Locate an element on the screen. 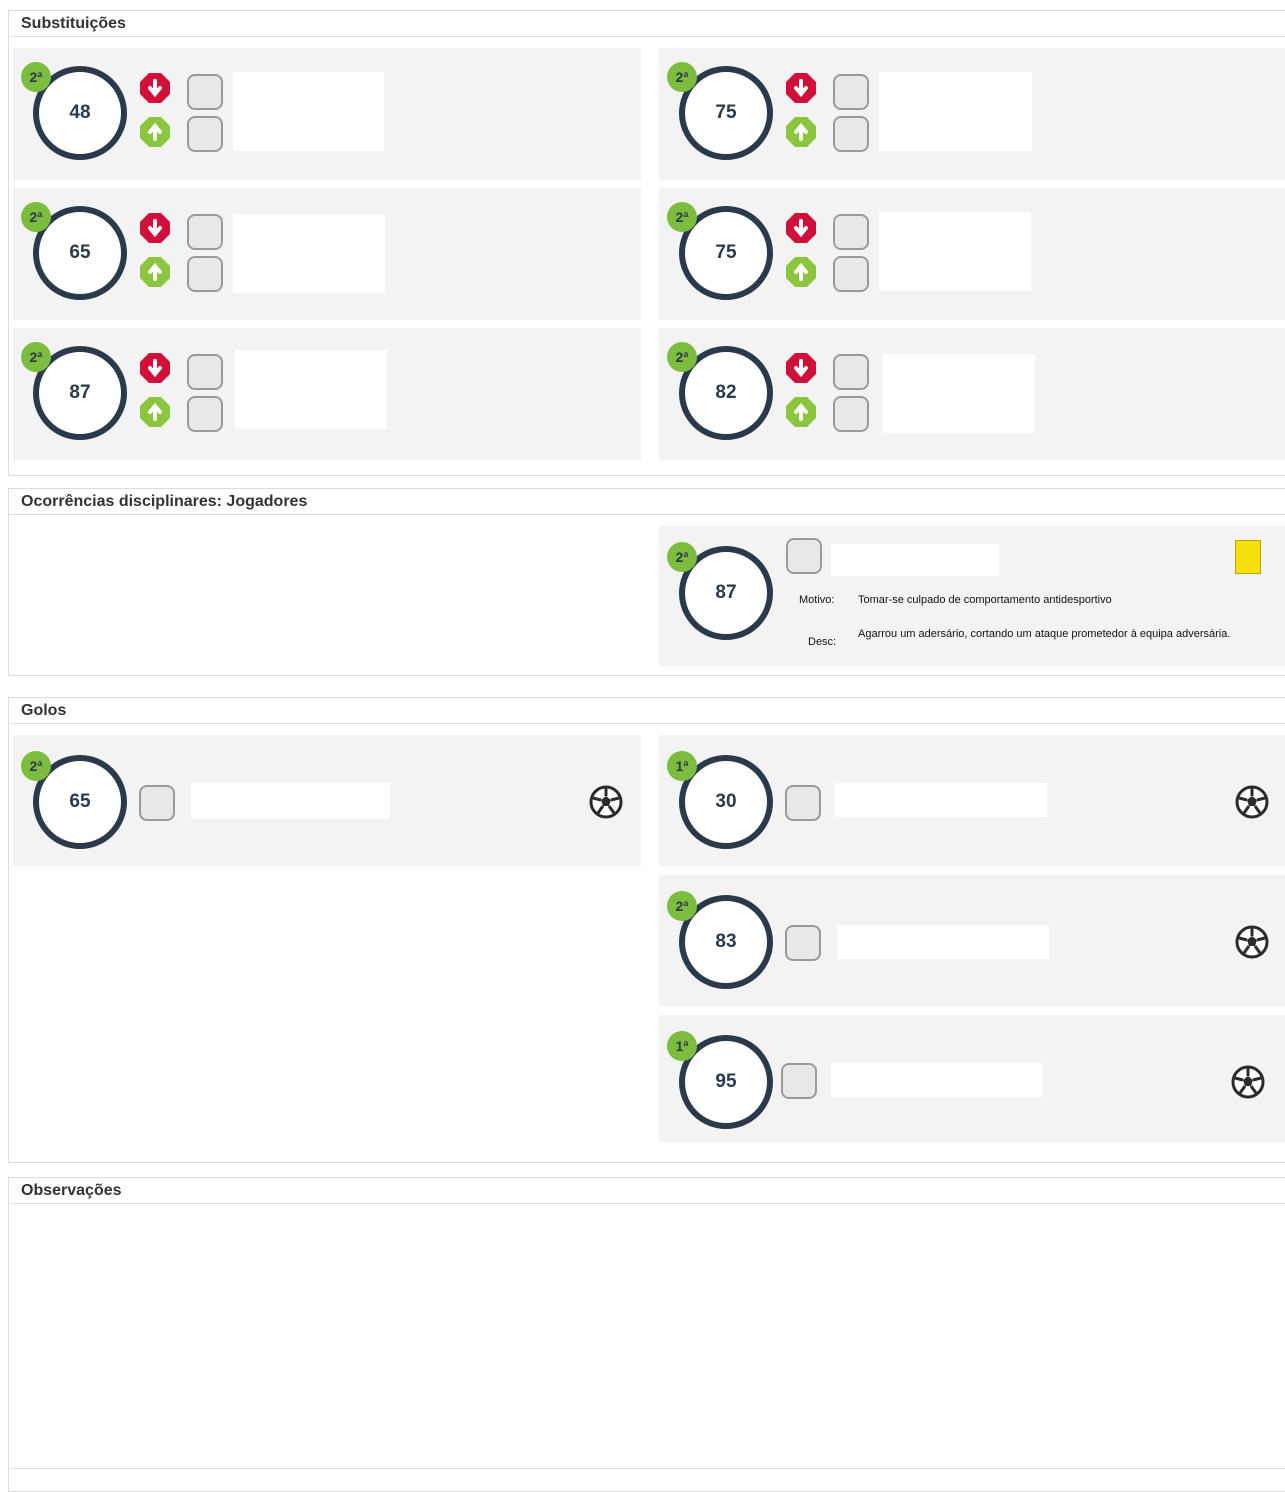 Image resolution: width=1285 pixels, height=1492 pixels. yellow-card-icon is located at coordinates (1248, 557).